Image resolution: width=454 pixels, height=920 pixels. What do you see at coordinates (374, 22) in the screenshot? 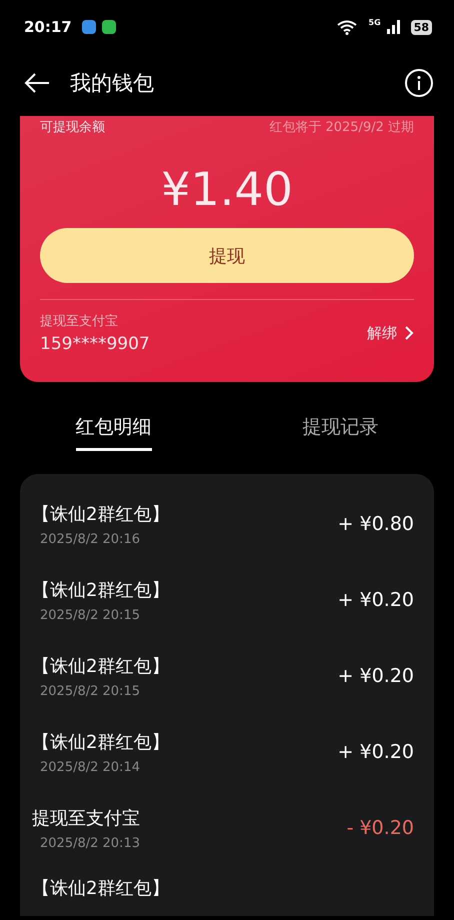
I see `network-label: 5G` at bounding box center [374, 22].